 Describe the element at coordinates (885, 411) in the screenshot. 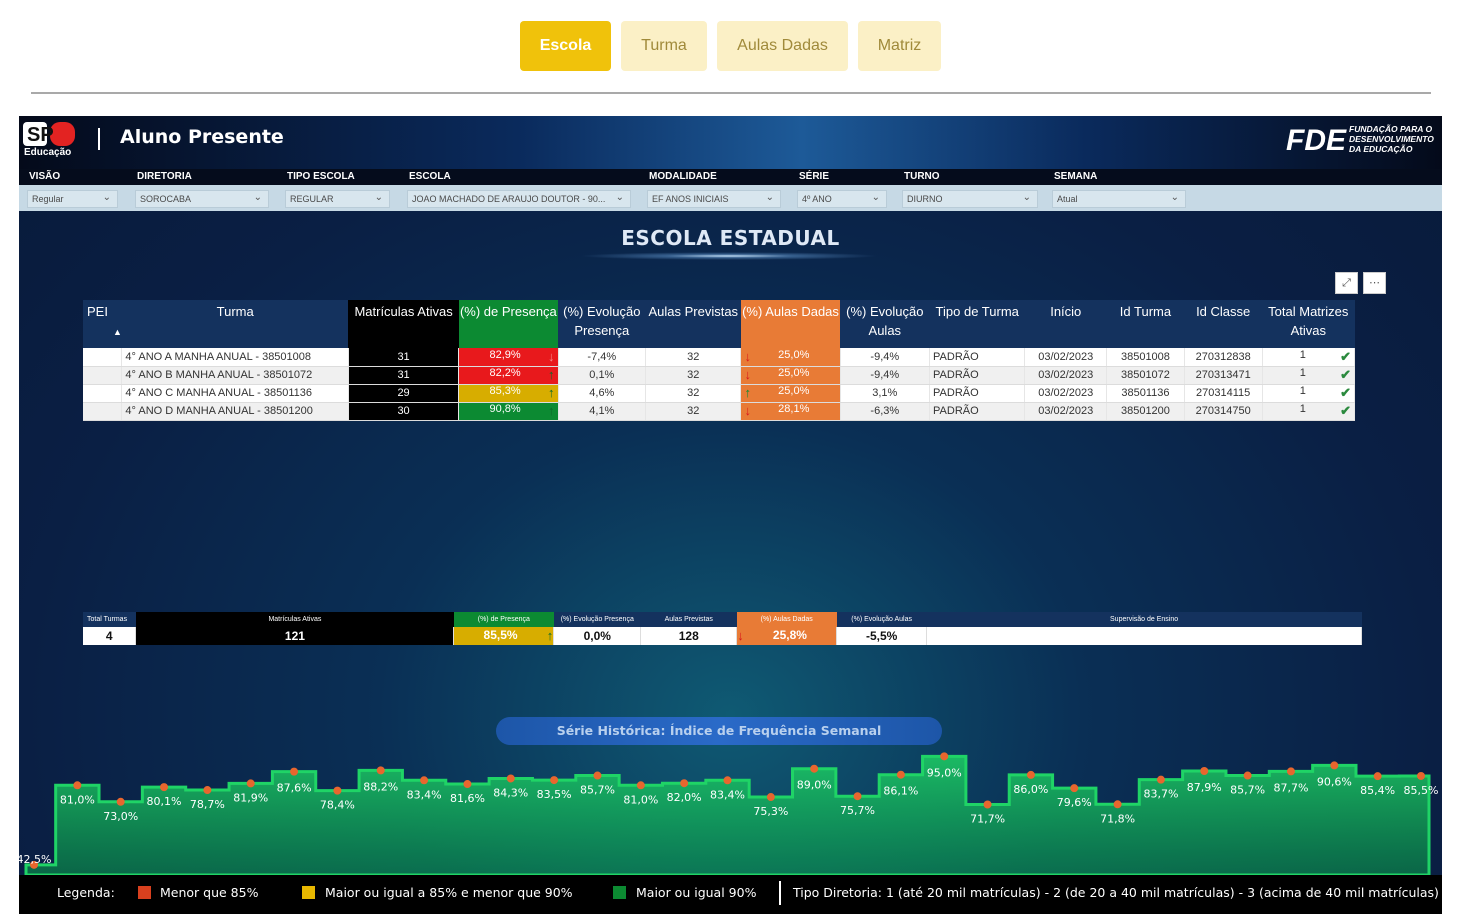

I see `cell-evol-aulas: -6,3%` at that location.